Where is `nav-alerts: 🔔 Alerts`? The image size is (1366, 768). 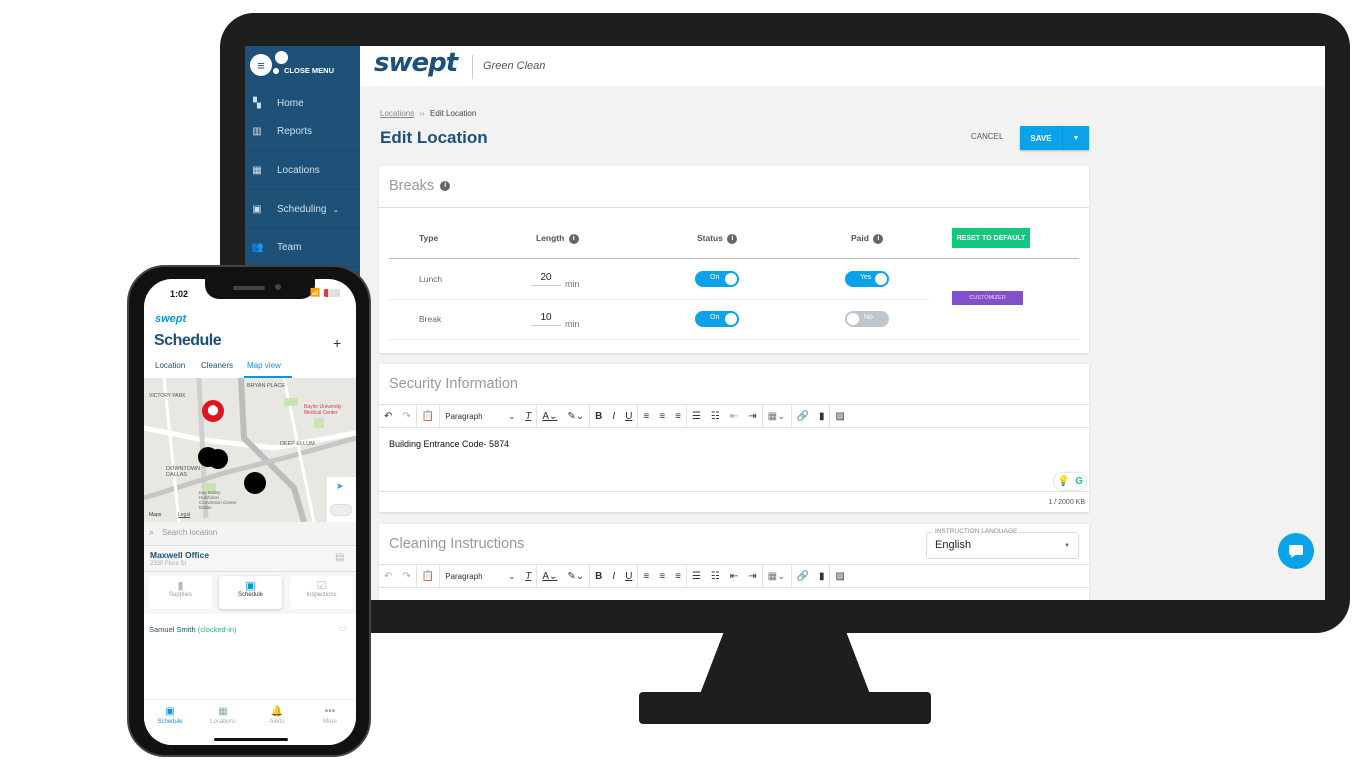
nav-alerts: 🔔 Alerts is located at coordinates (277, 715).